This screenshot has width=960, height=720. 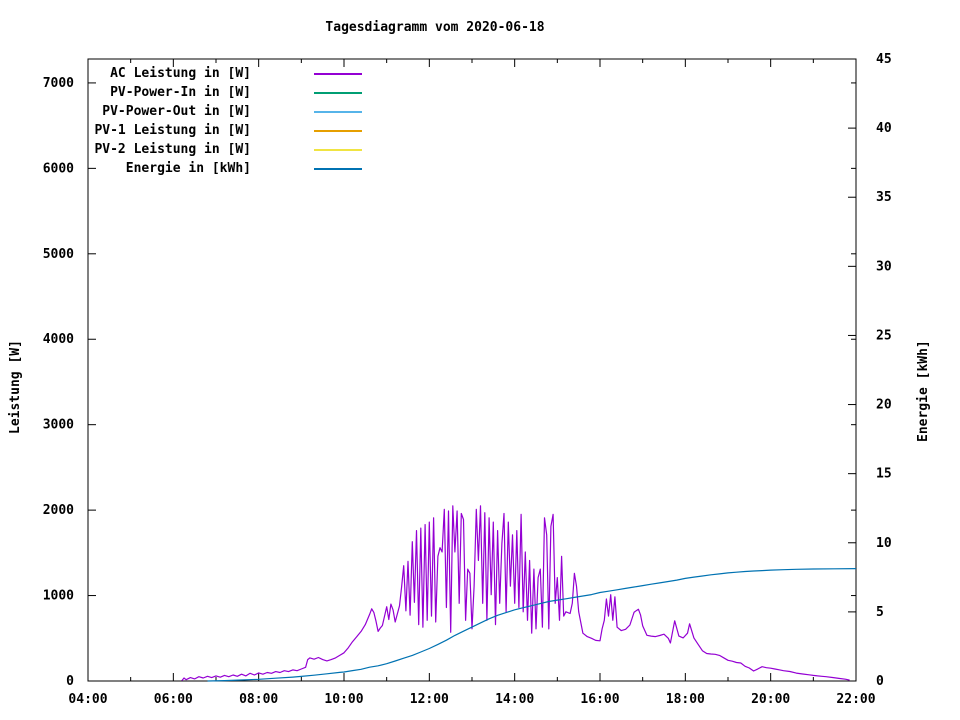 I want to click on y1-tick-label: 7000, so click(x=58, y=83).